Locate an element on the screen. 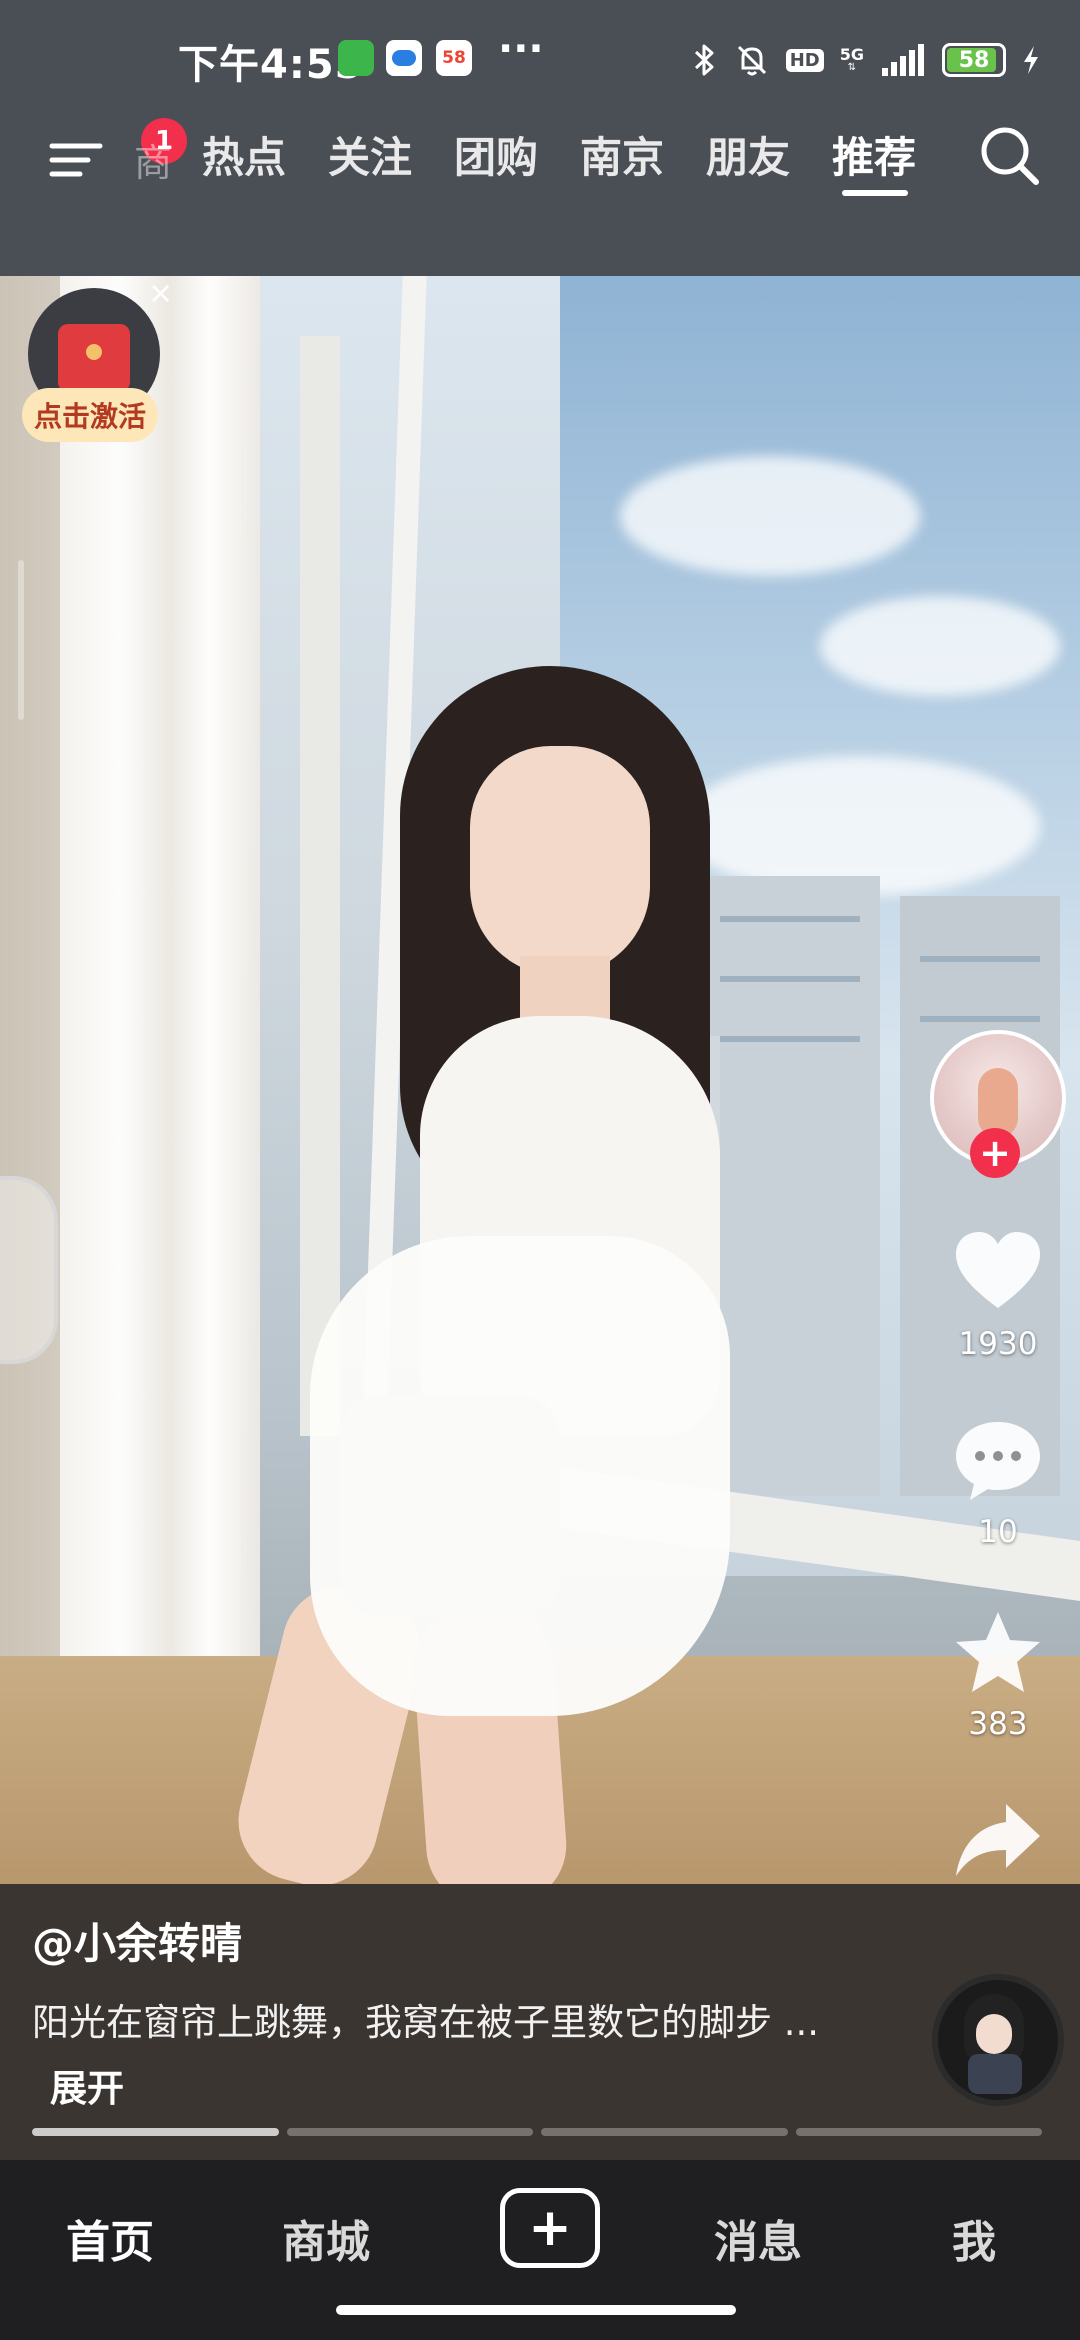  top-nav: 1 商 热点 关注 团购 南京 朋友 推荐 is located at coordinates (540, 160).